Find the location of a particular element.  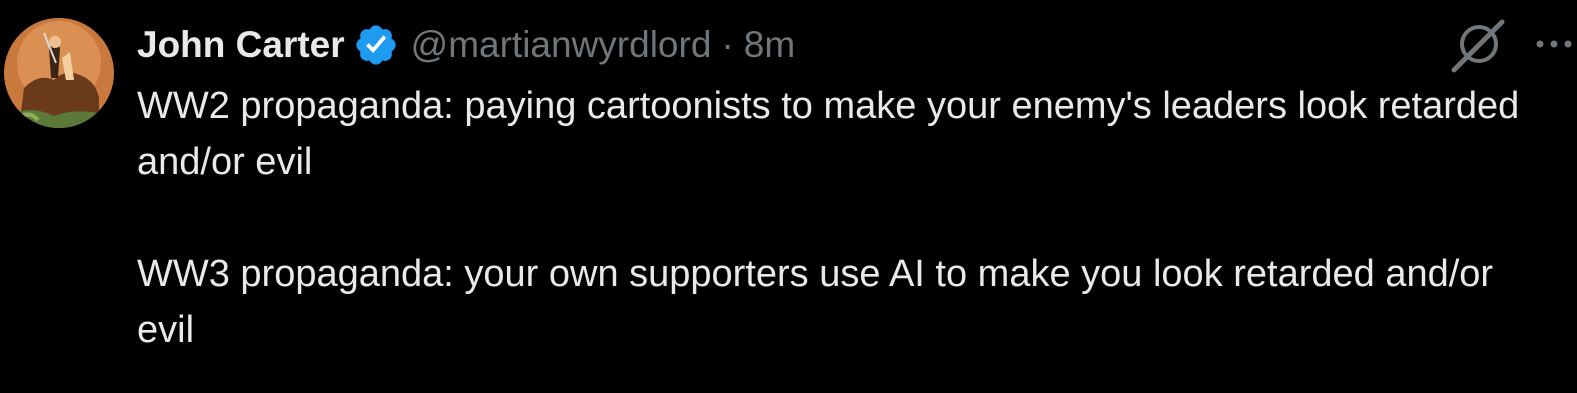

tweet-header: John Carter @martianwyrdlord · 8m is located at coordinates (466, 45).